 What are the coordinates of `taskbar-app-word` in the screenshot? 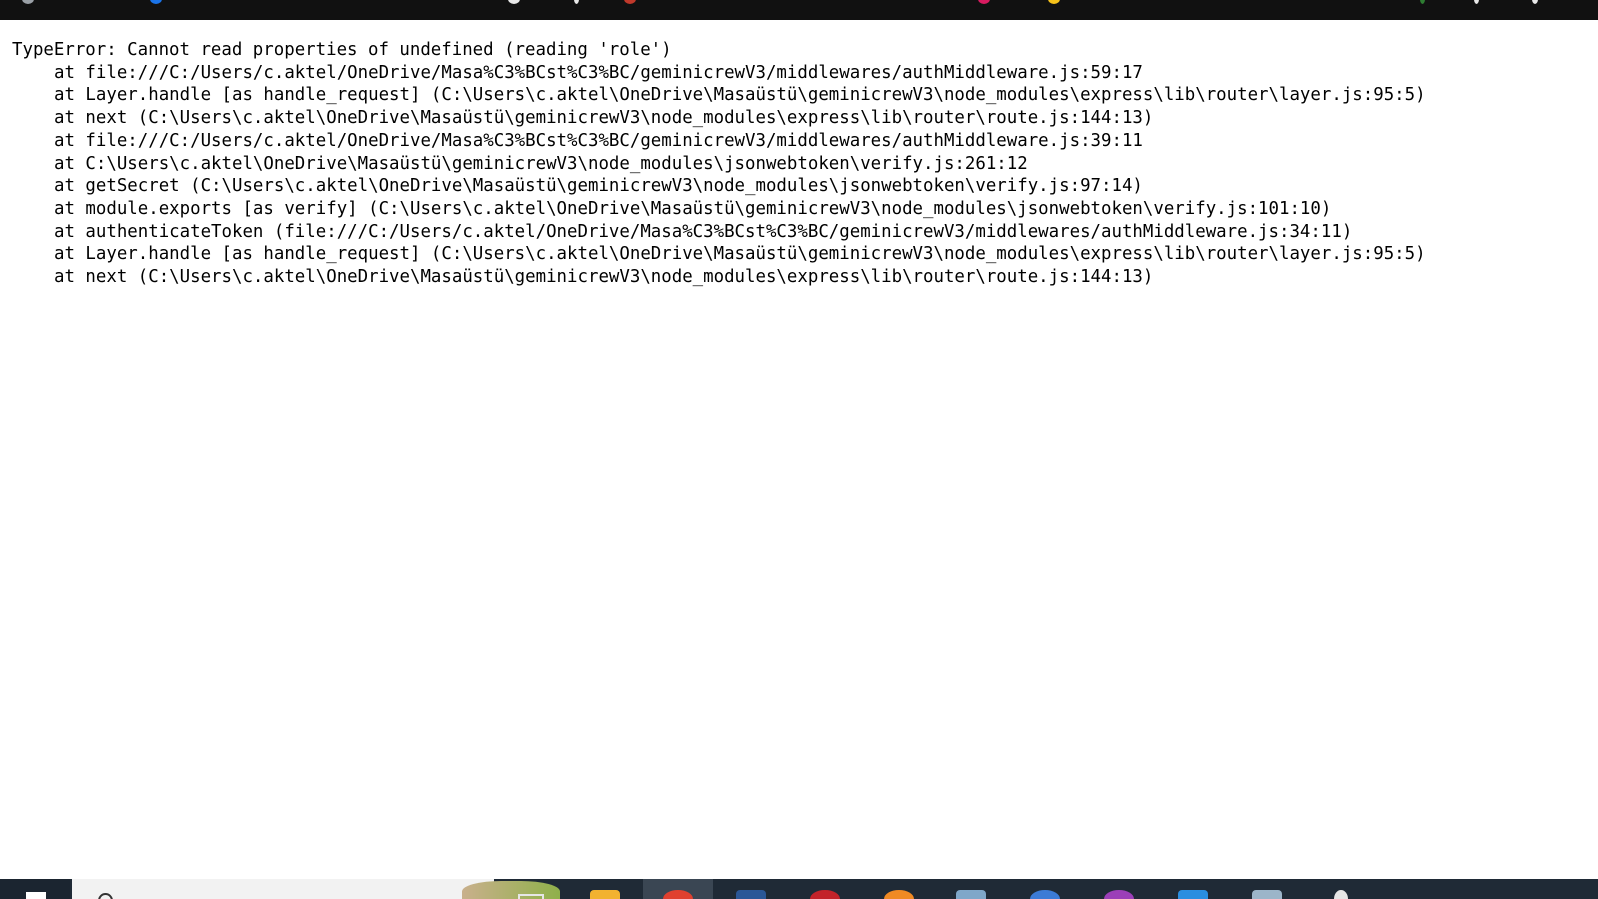 It's located at (751, 889).